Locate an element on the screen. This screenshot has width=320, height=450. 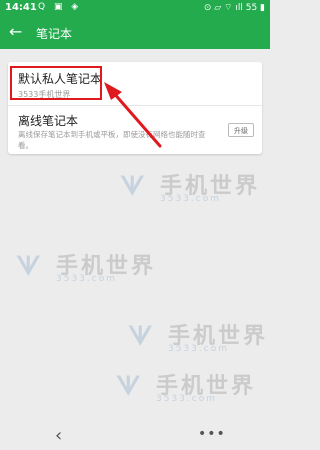
nav-back-icon: ‹ is located at coordinates (58, 435).